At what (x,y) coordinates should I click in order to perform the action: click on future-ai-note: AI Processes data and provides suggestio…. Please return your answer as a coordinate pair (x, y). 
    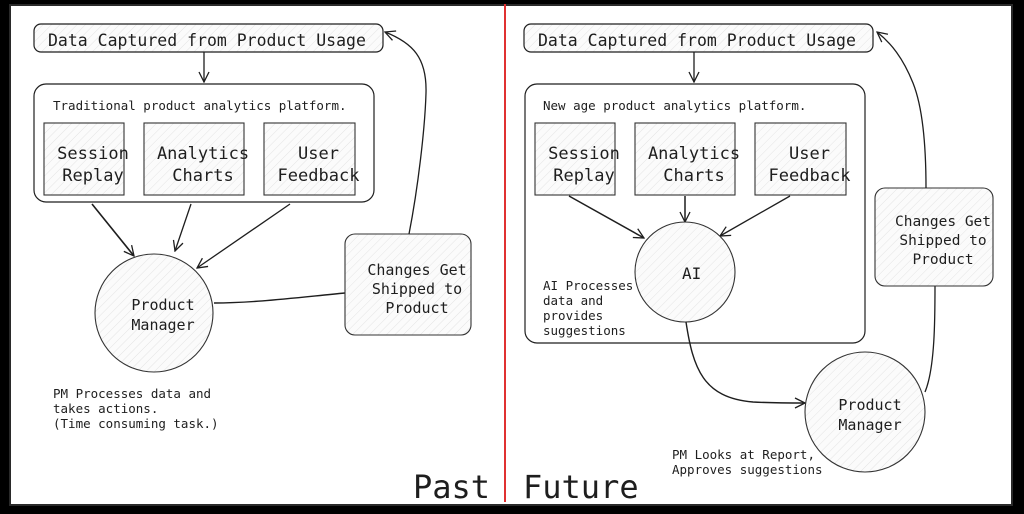
    Looking at the image, I should click on (588, 308).